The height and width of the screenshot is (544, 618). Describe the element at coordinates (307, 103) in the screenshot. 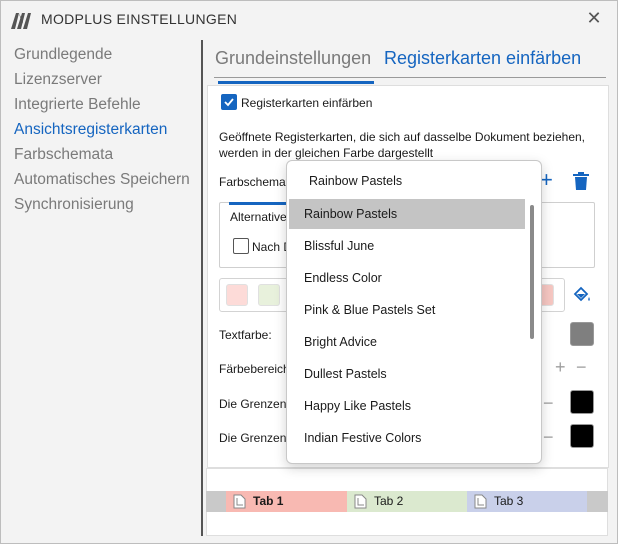

I see `enable-coloring-label: Registerkarten einfärben` at that location.